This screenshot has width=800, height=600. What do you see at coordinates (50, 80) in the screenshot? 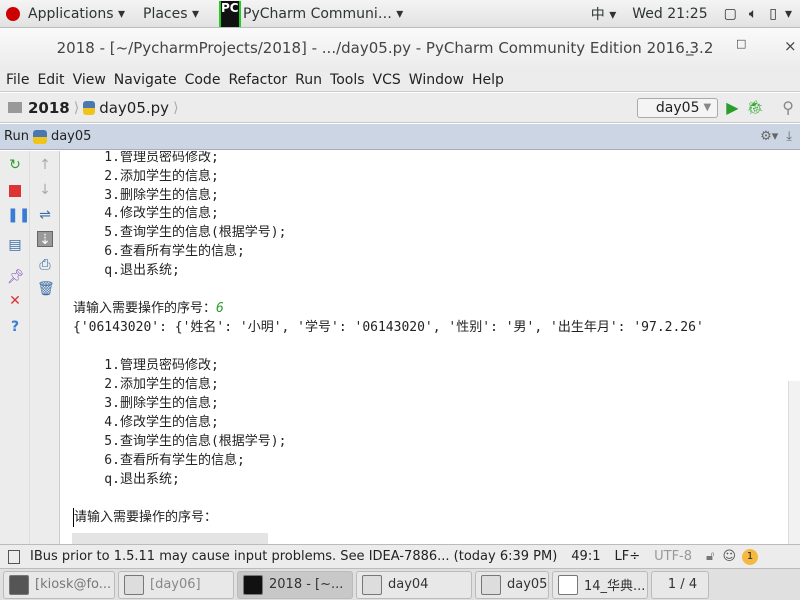
I see `menu-edit: Edit` at bounding box center [50, 80].